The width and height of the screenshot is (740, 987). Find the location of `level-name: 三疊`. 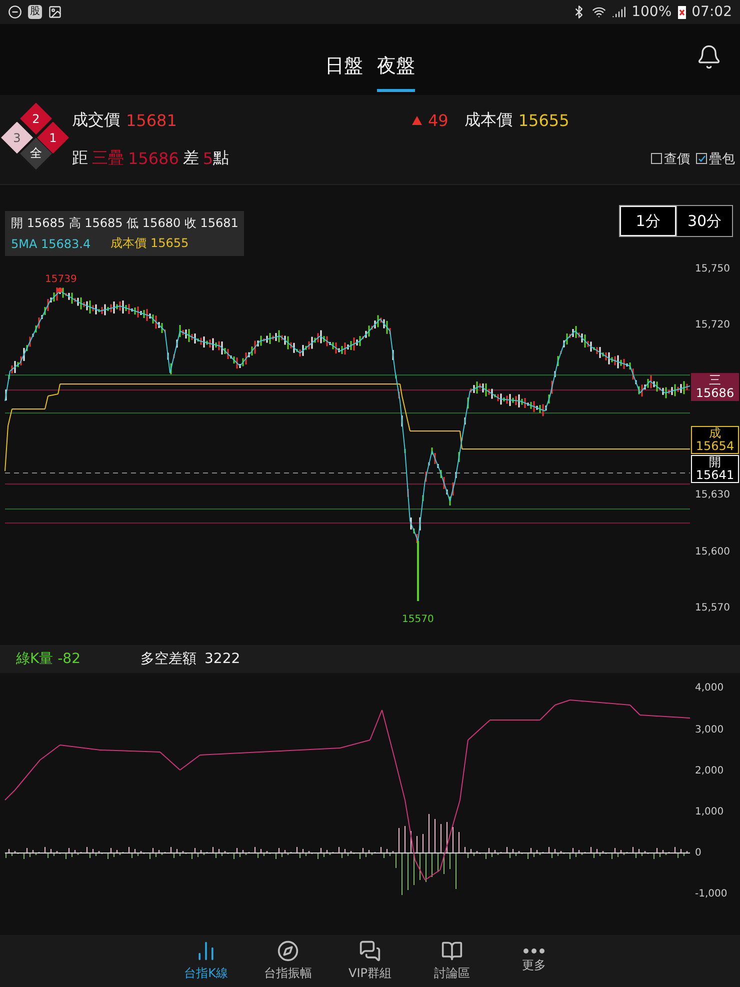

level-name: 三疊 is located at coordinates (108, 159).